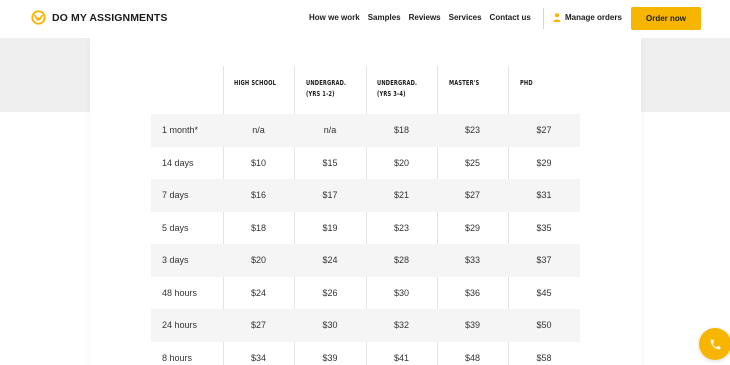 The height and width of the screenshot is (365, 730). What do you see at coordinates (666, 18) in the screenshot?
I see `order-now-button: Order now` at bounding box center [666, 18].